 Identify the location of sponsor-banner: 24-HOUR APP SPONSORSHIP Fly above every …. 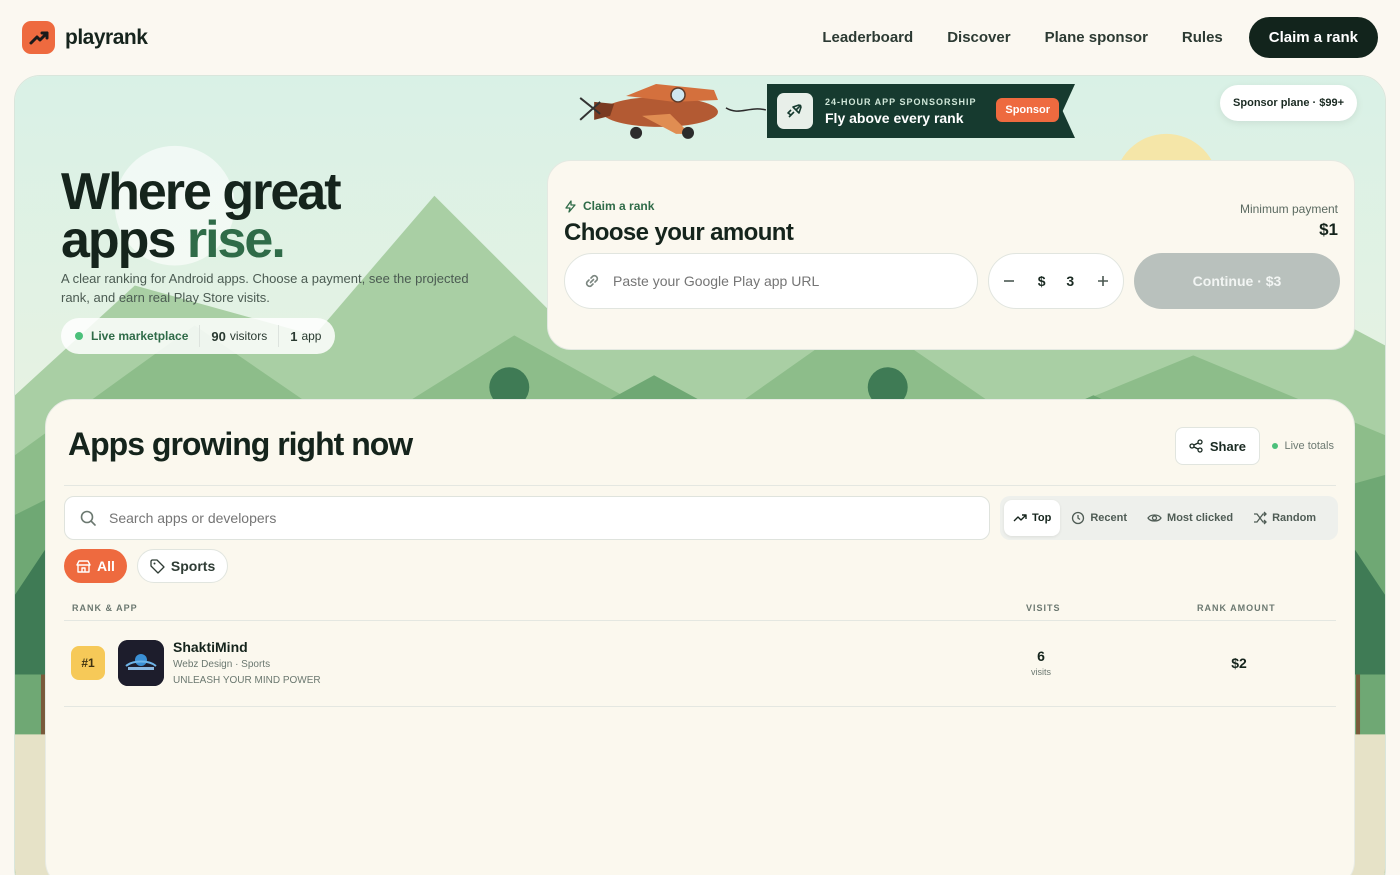
(921, 111).